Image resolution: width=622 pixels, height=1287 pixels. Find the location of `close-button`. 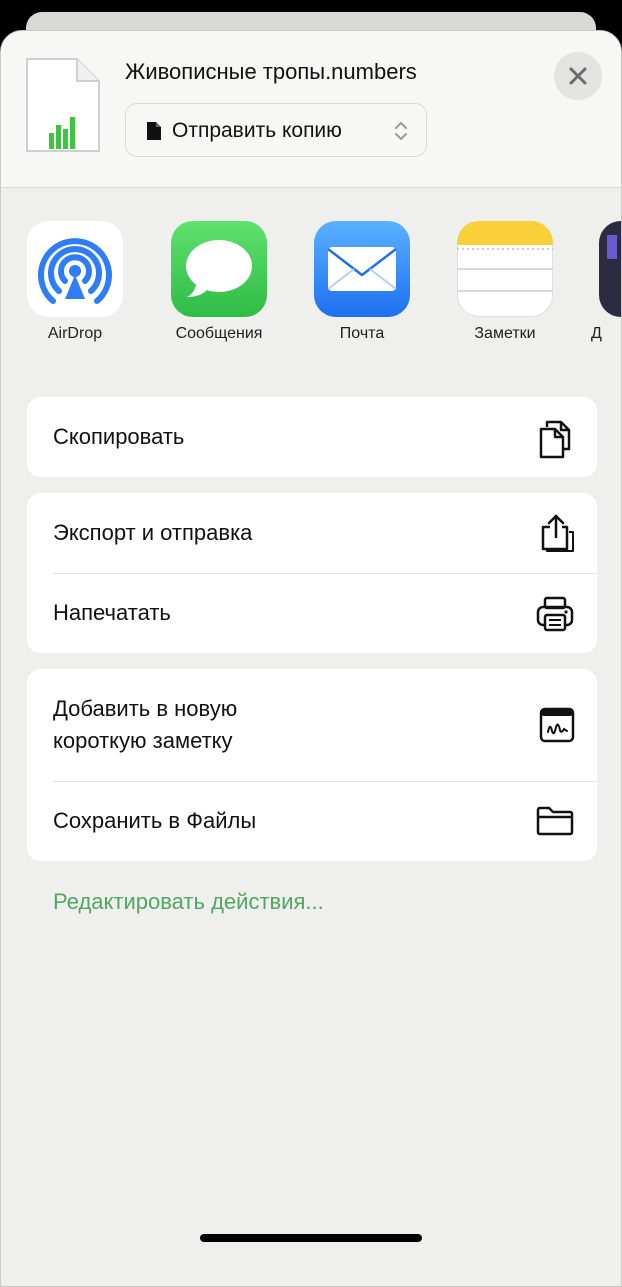

close-button is located at coordinates (578, 76).